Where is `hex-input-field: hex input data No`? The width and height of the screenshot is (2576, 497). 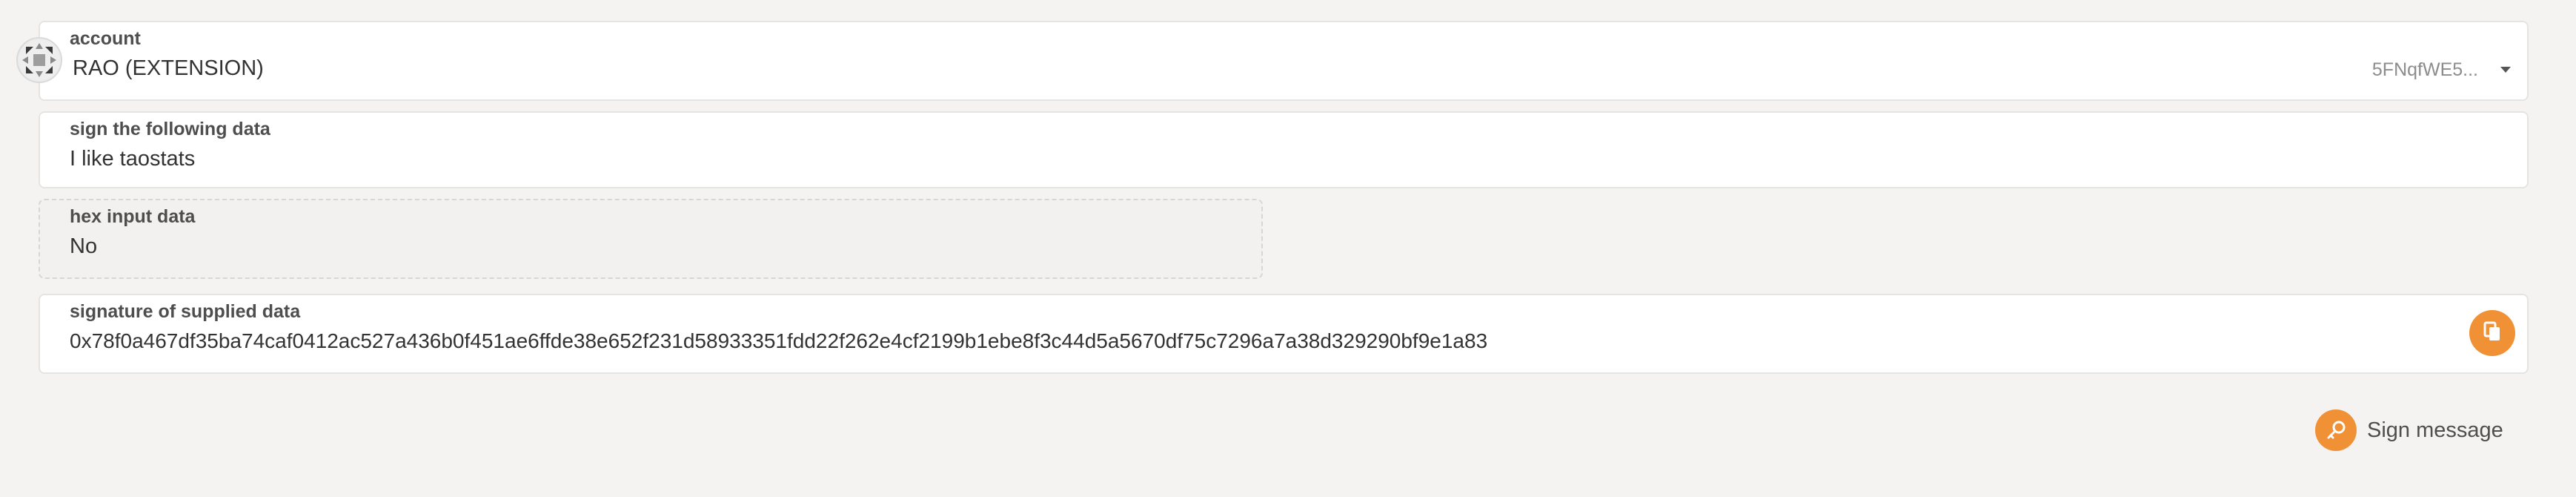 hex-input-field: hex input data No is located at coordinates (651, 239).